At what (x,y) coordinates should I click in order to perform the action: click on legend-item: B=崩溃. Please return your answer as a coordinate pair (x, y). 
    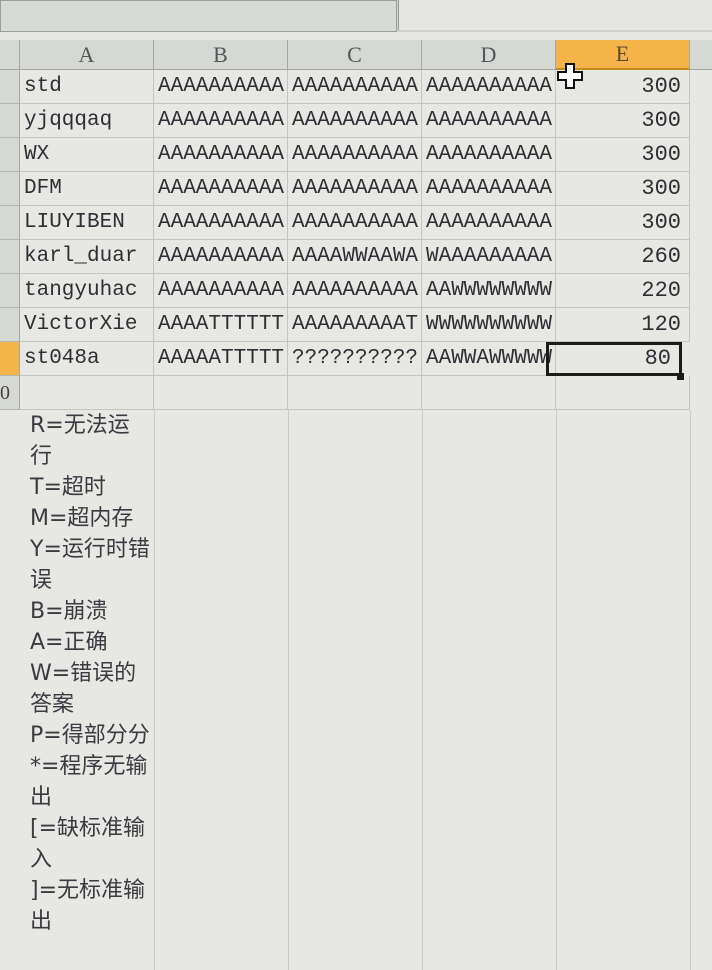
    Looking at the image, I should click on (69, 611).